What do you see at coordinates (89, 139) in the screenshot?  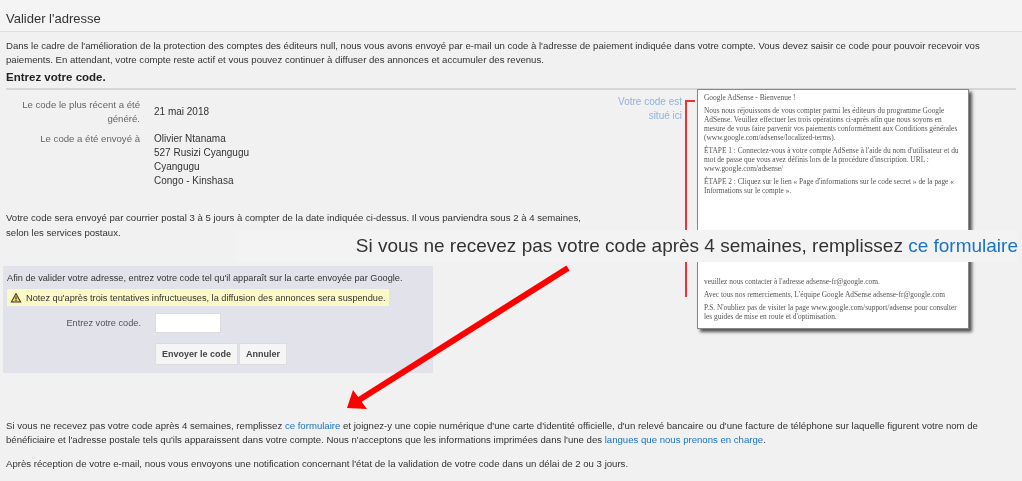 I see `detail-label: Le code a été envoyé à` at bounding box center [89, 139].